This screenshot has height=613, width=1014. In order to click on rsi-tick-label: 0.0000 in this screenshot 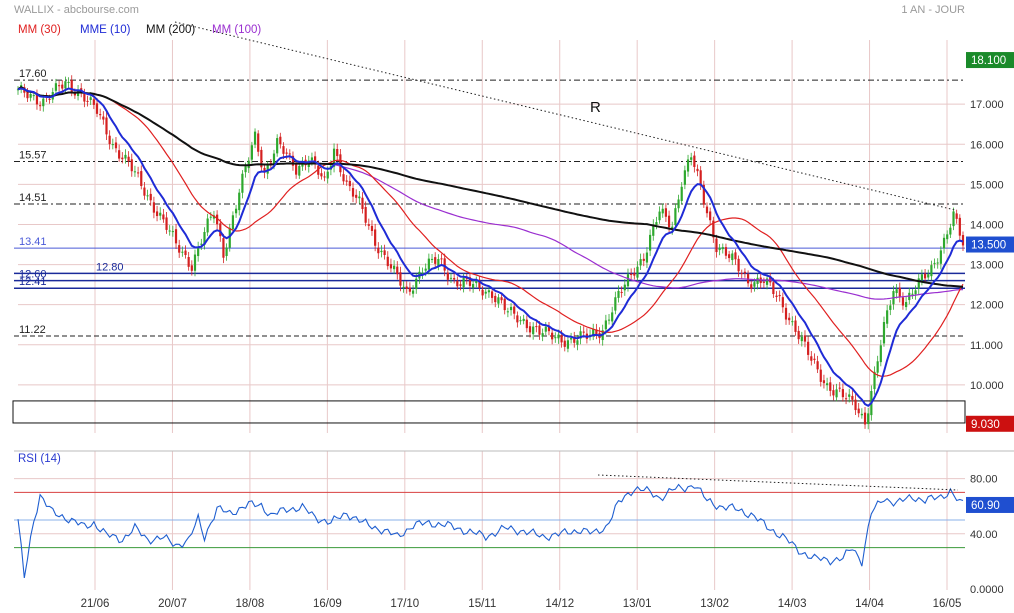, I will do `click(987, 590)`.